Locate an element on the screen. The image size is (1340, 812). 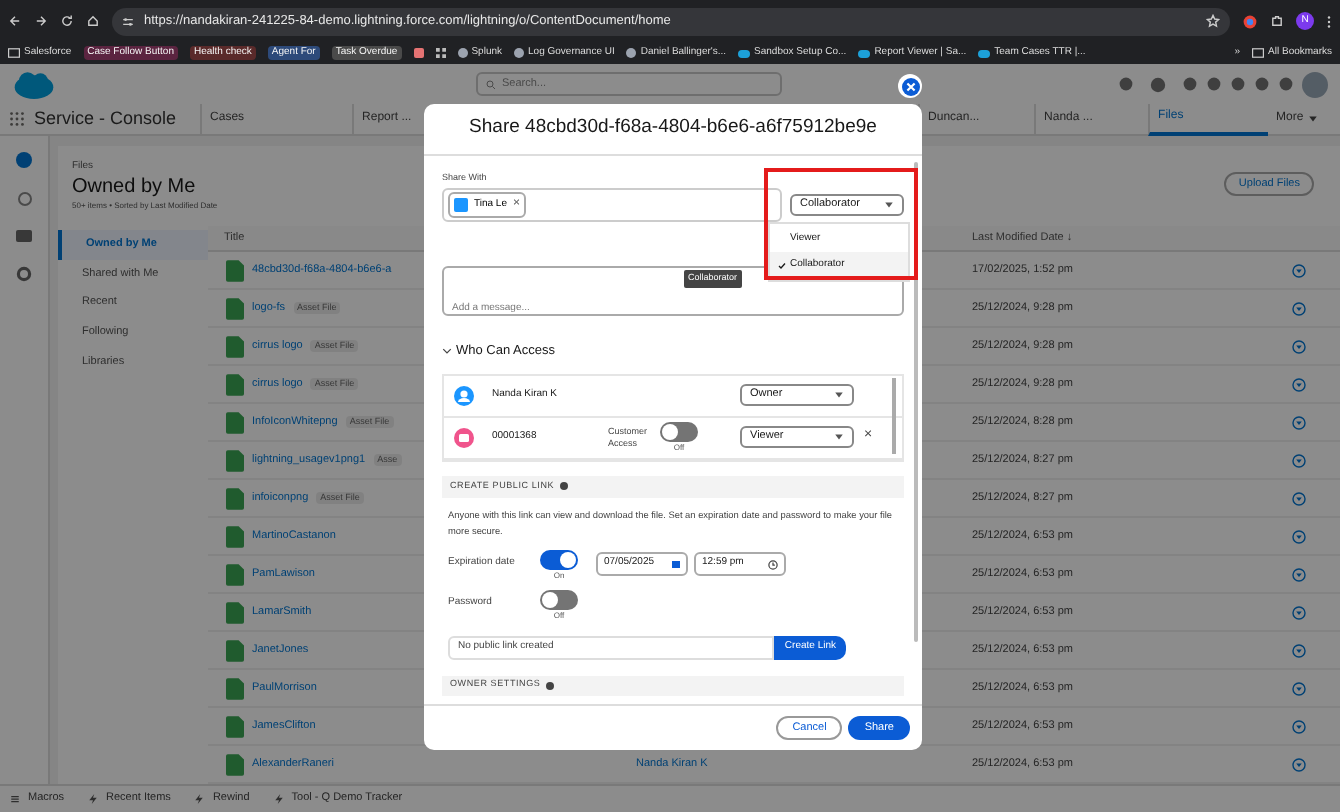
utility-icon is located at coordinates (24, 160).